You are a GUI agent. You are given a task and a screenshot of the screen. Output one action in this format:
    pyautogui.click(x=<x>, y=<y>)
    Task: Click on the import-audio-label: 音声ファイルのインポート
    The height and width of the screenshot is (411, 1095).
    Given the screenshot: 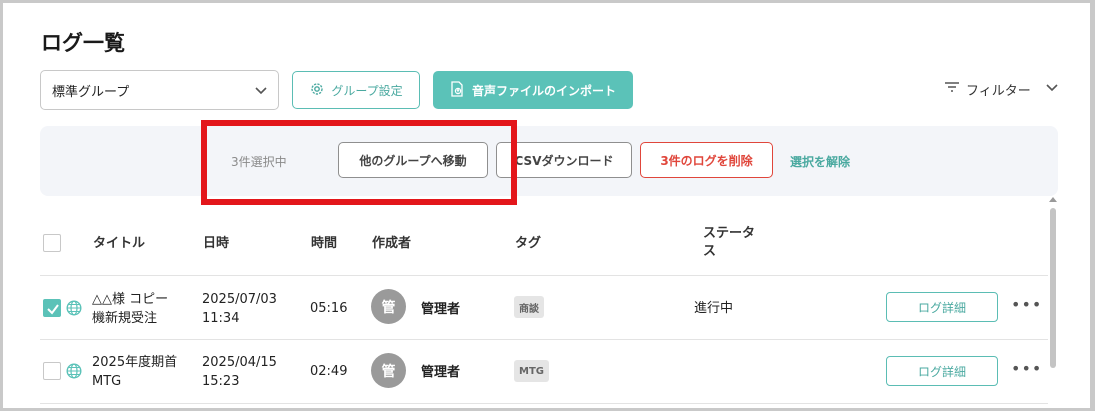 What is the action you would take?
    pyautogui.click(x=543, y=90)
    